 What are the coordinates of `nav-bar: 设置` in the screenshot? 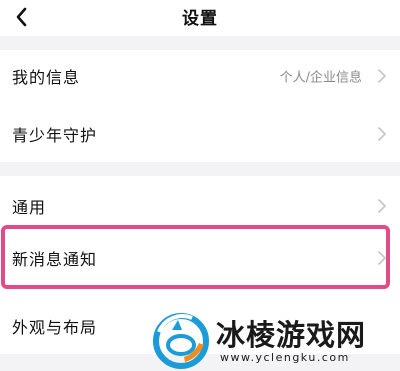 It's located at (200, 18).